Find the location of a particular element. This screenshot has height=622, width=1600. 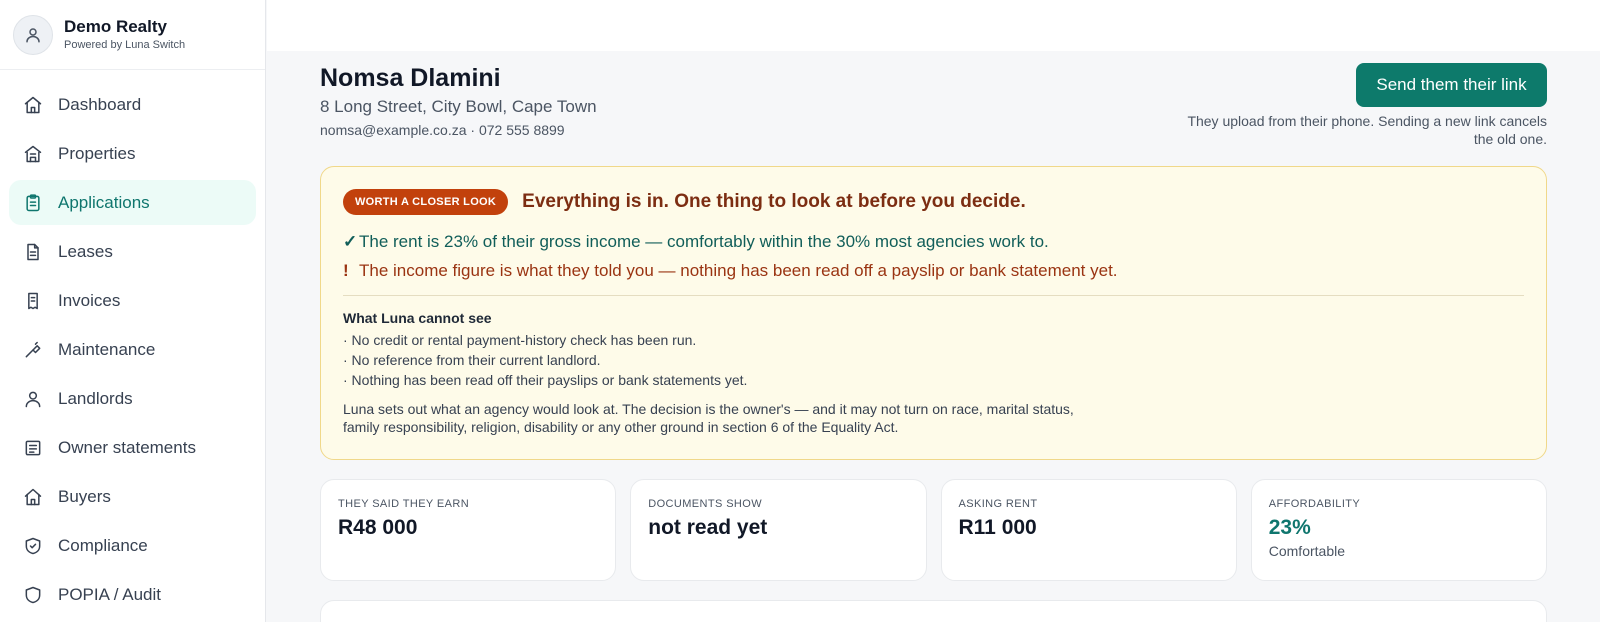

brand-header: Demo Realty Powered by Luna Switch is located at coordinates (132, 35).